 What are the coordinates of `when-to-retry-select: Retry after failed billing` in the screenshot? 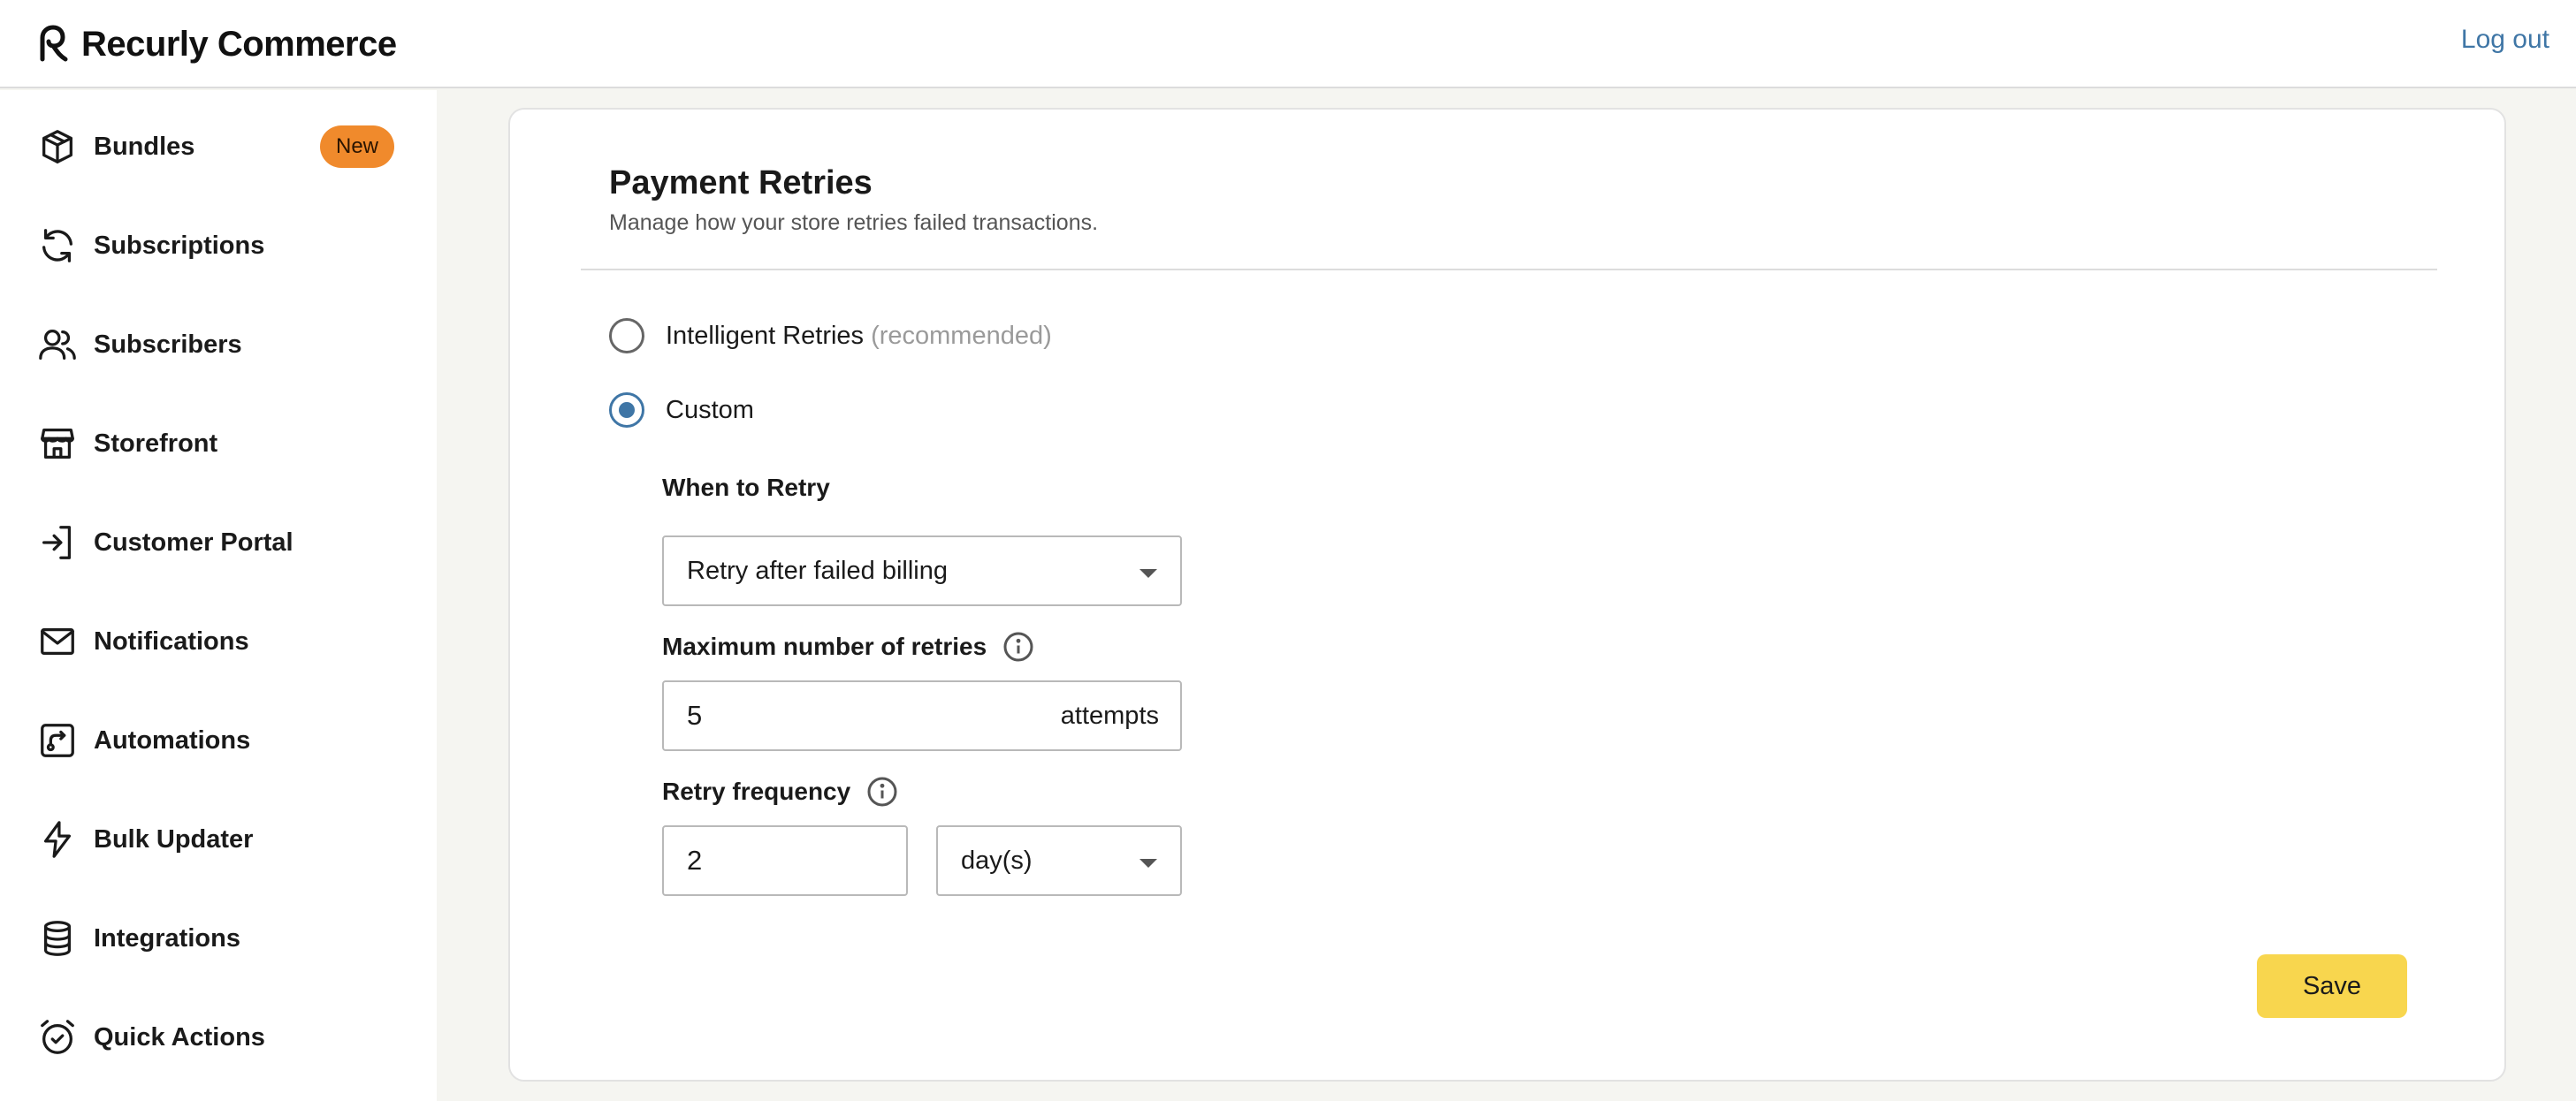 It's located at (922, 571).